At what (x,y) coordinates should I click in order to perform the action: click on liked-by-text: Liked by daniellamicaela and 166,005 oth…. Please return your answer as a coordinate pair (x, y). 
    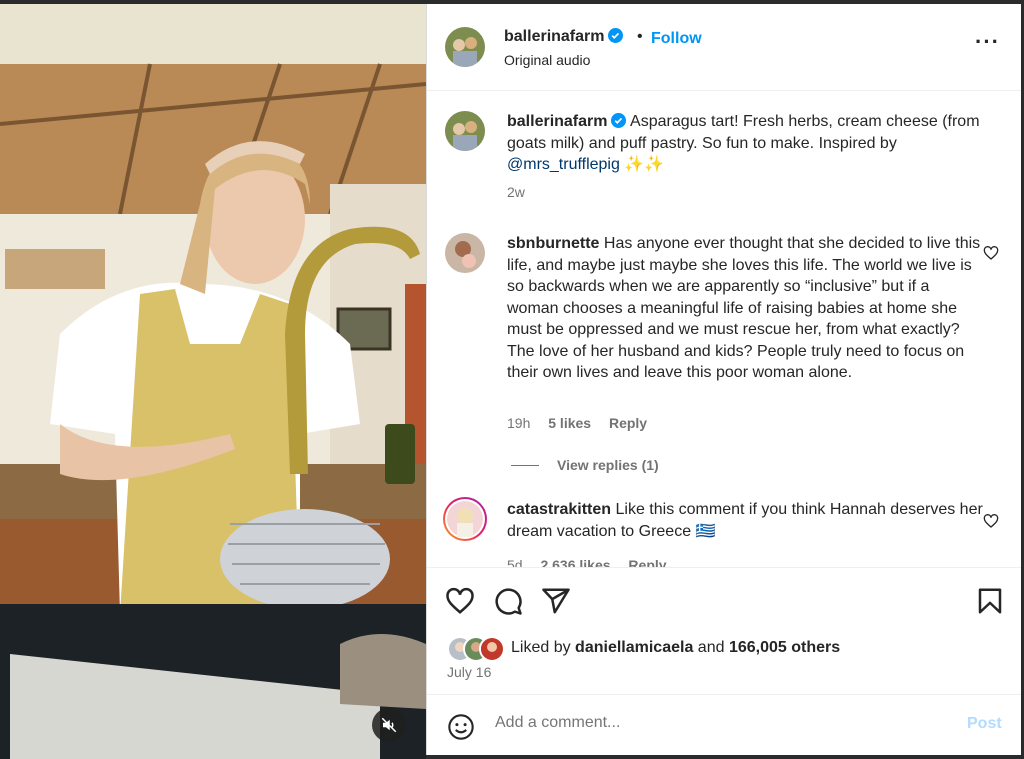
    Looking at the image, I should click on (675, 648).